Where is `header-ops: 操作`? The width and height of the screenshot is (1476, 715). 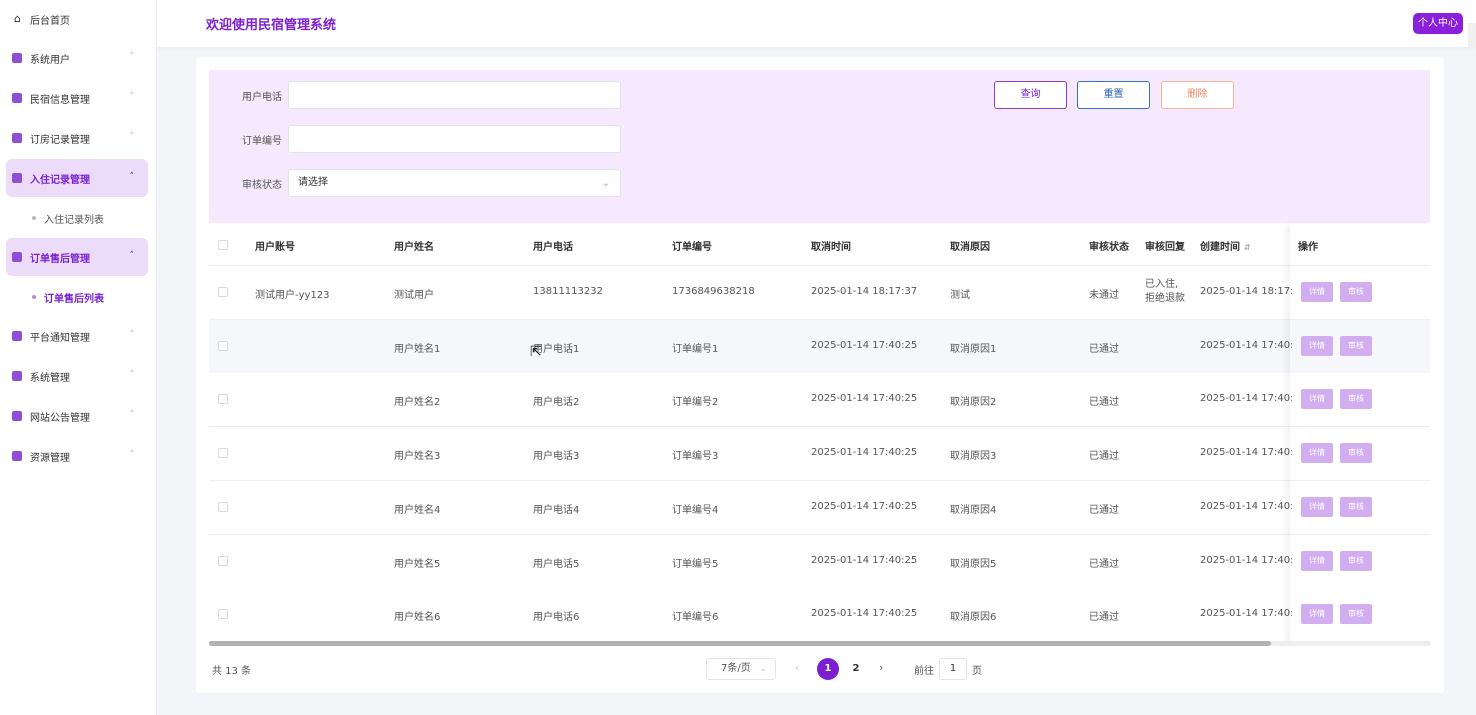
header-ops: 操作 is located at coordinates (1308, 247).